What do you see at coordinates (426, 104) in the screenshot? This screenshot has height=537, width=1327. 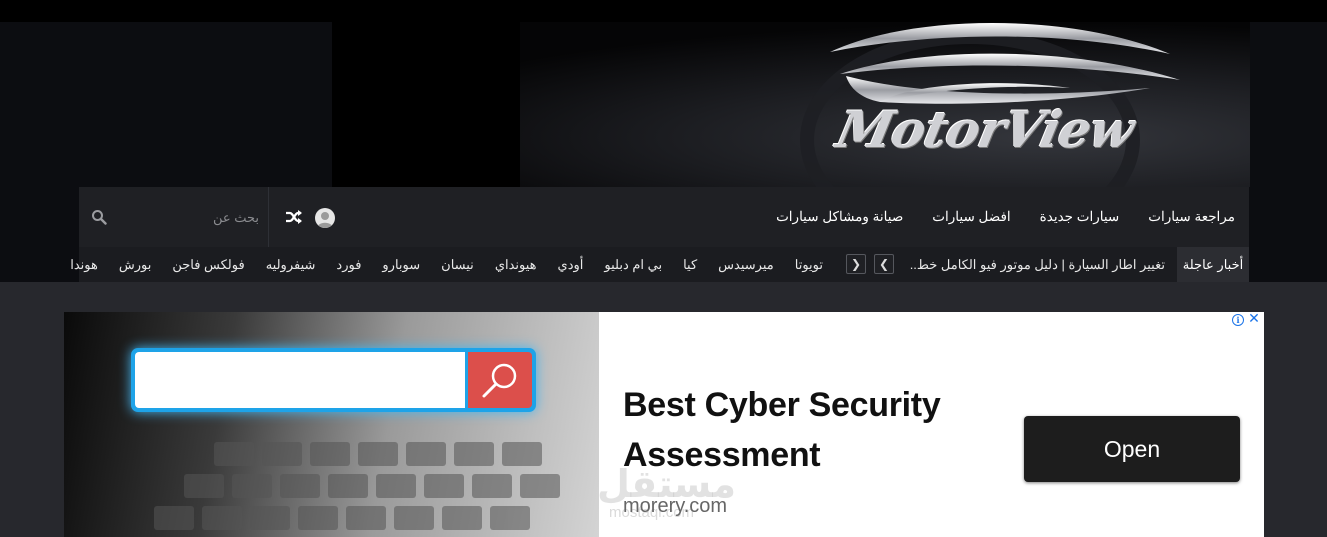 I see `header-banner-dark-panel` at bounding box center [426, 104].